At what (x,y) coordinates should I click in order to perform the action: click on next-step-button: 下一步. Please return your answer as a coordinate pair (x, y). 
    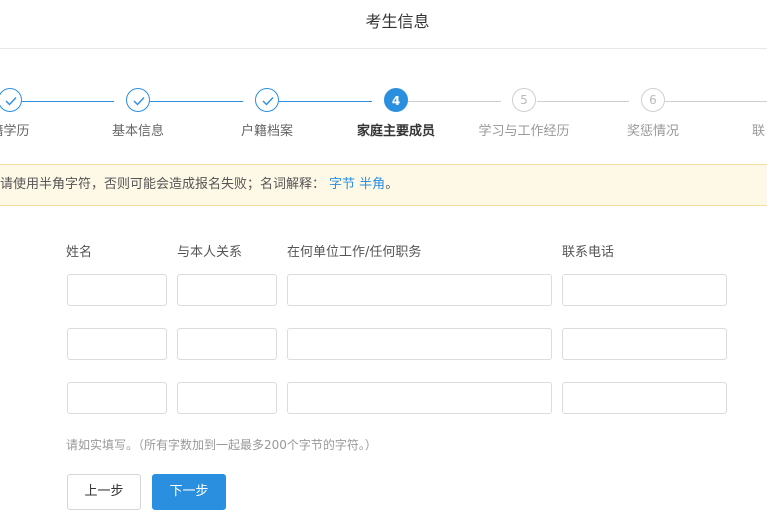
    Looking at the image, I should click on (189, 492).